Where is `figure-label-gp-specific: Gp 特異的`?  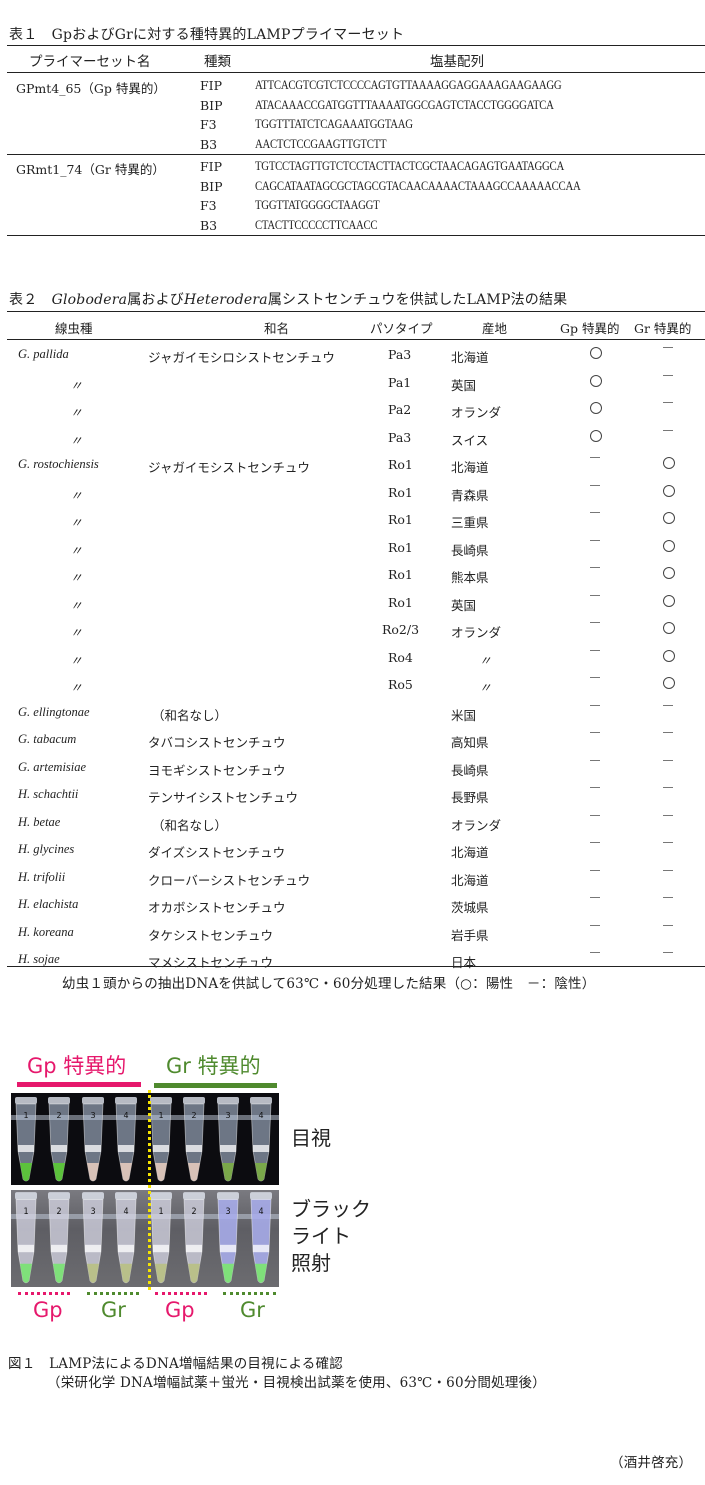
figure-label-gp-specific: Gp 特異的 is located at coordinates (77, 1066).